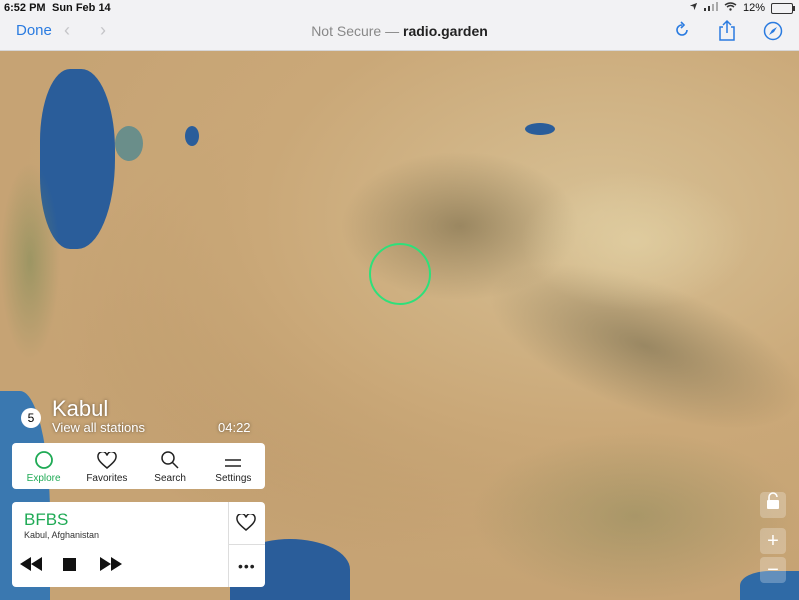  What do you see at coordinates (31, 418) in the screenshot?
I see `station-count-badge: 5` at bounding box center [31, 418].